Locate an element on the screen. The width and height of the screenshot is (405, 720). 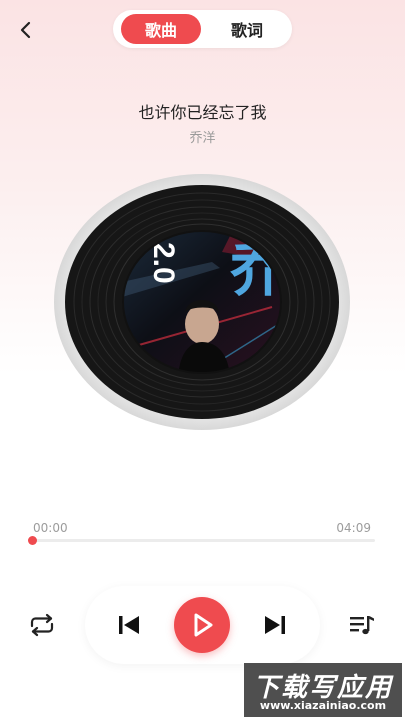
repeat-button is located at coordinates (42, 625).